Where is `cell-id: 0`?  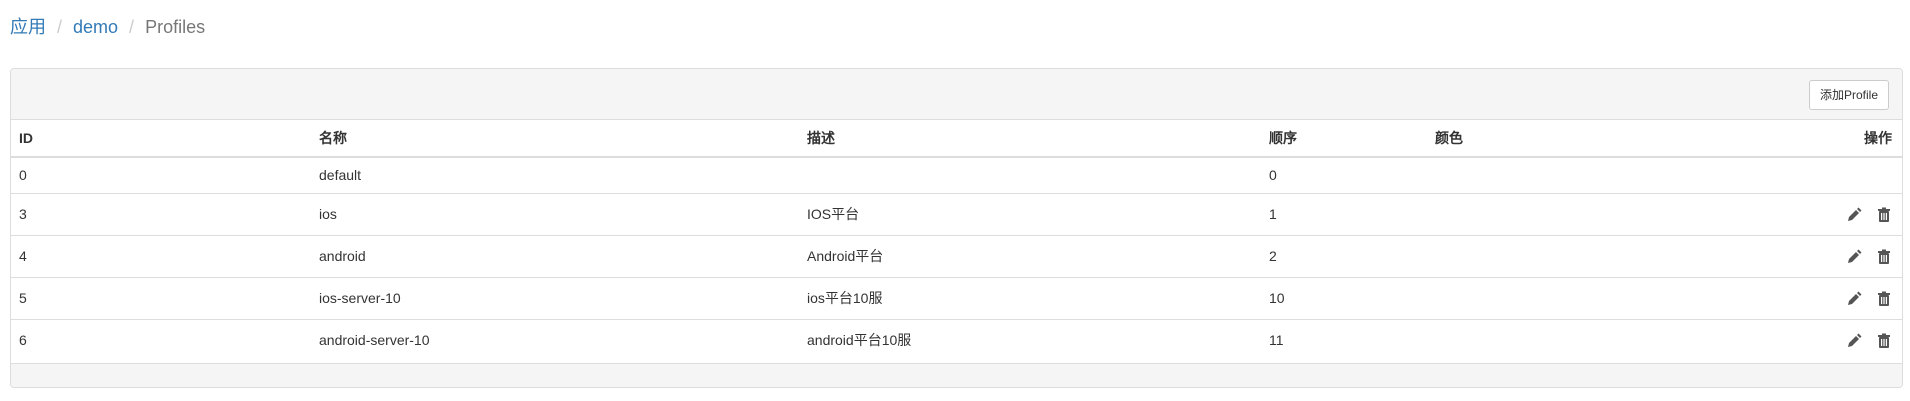
cell-id: 0 is located at coordinates (23, 175).